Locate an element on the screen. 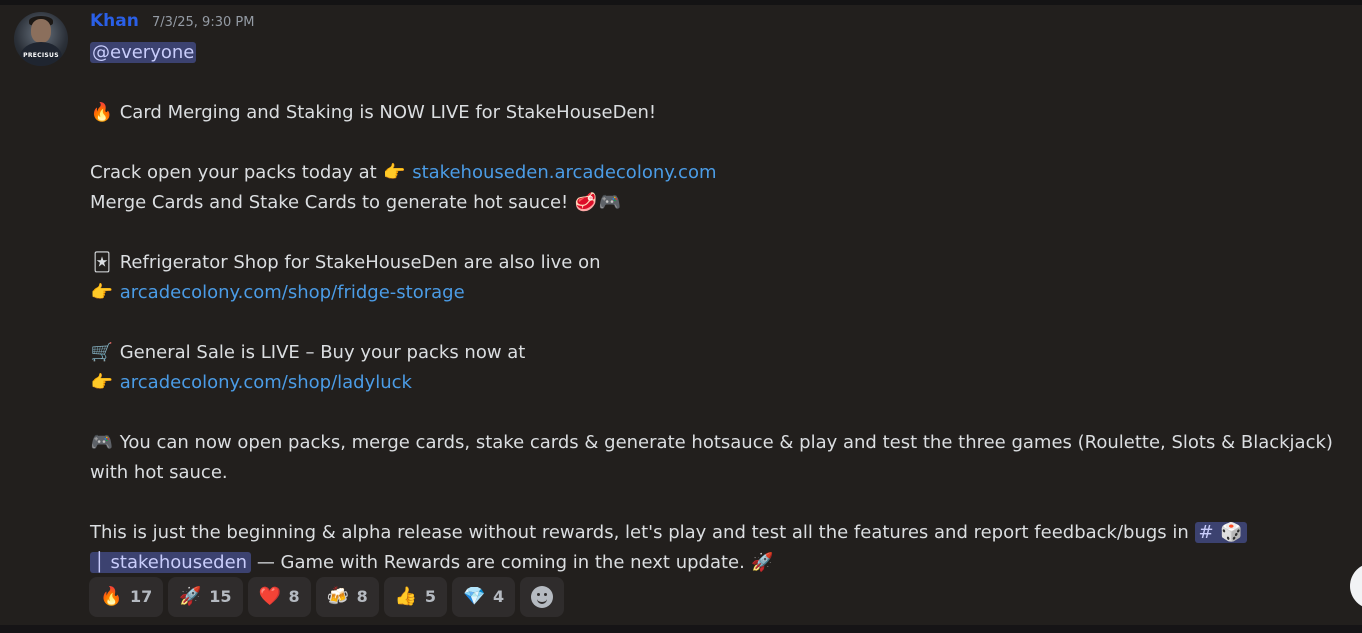  avatar-face is located at coordinates (41, 31).